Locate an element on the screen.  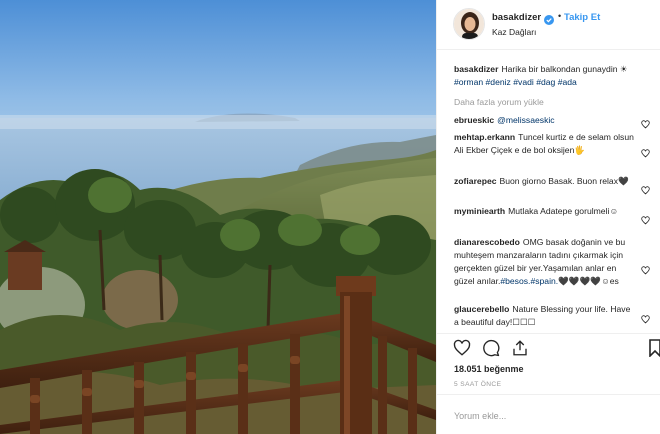
like-count: 18.051 beğenme is located at coordinates (489, 369).